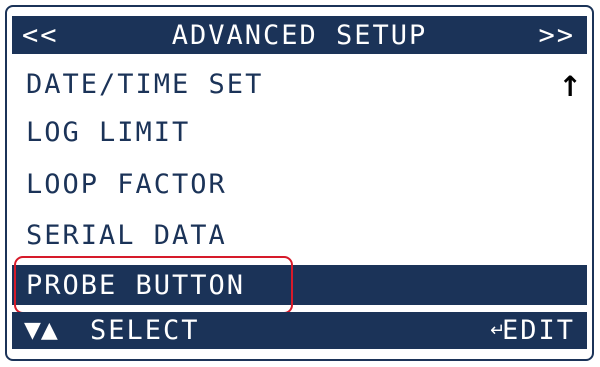  I want to click on down-up-arrows-icon: ▼▲, so click(41, 330).